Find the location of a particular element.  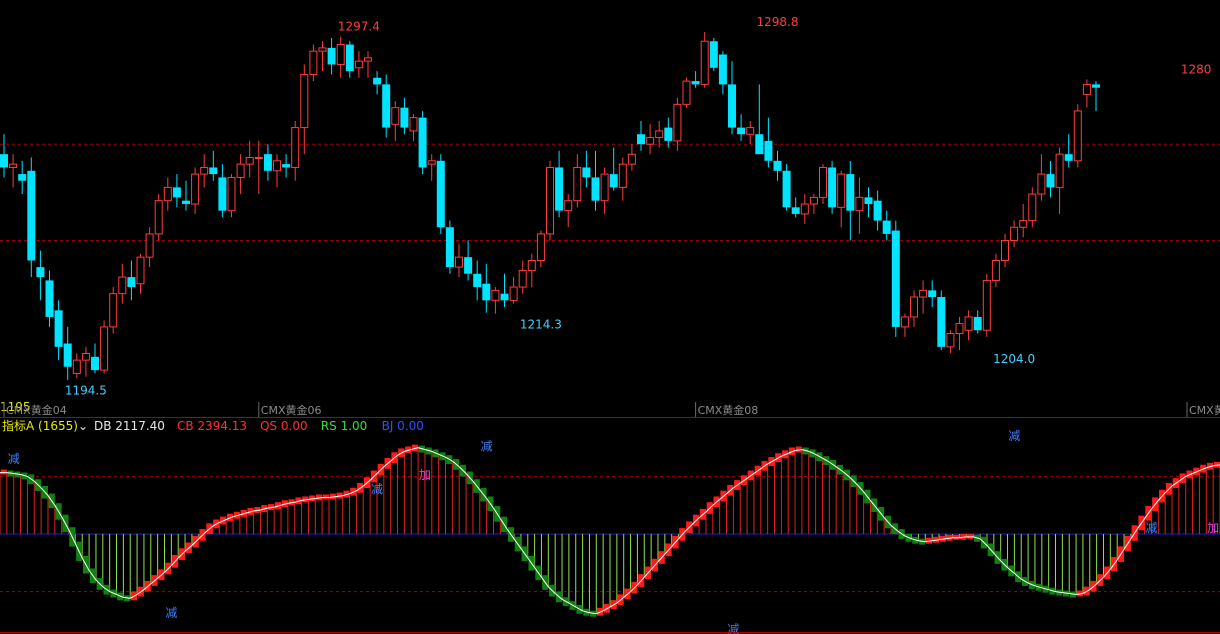

indicator-block is located at coordinates (3, 472).